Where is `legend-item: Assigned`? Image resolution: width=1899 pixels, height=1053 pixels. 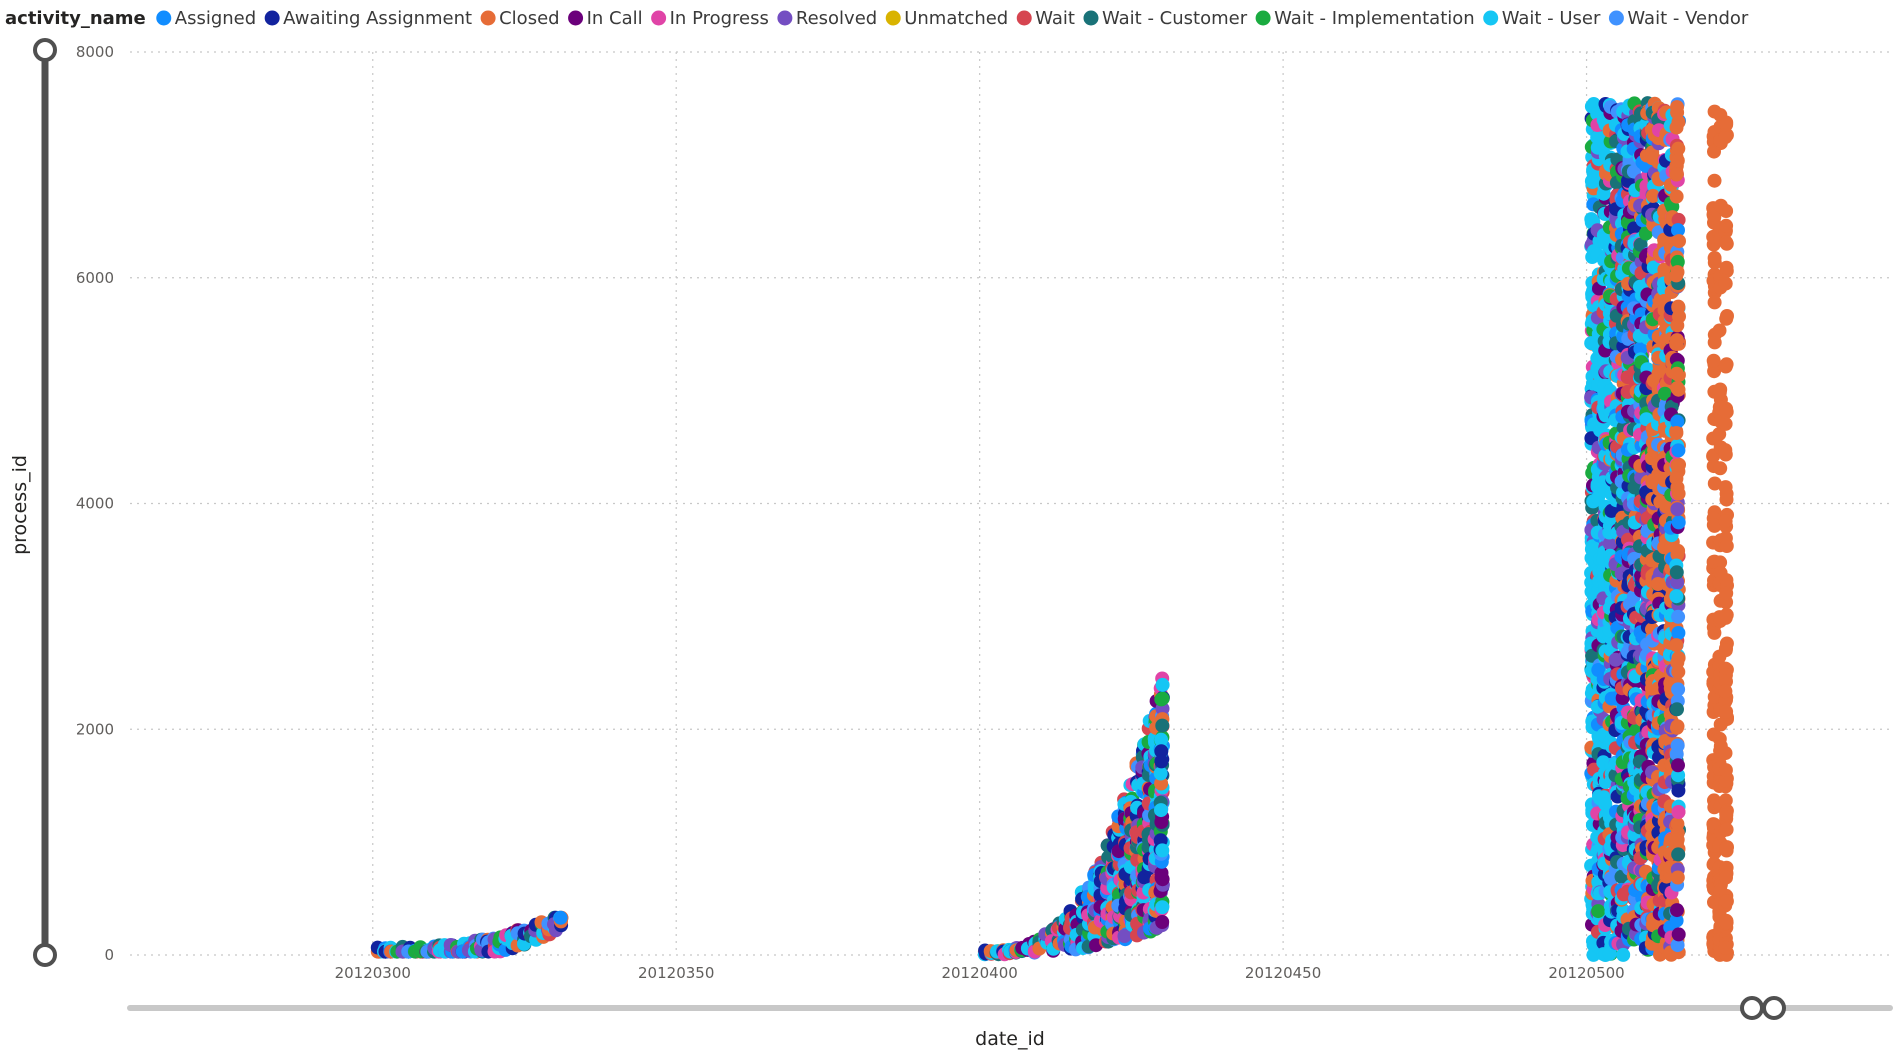
legend-item: Assigned is located at coordinates (206, 18).